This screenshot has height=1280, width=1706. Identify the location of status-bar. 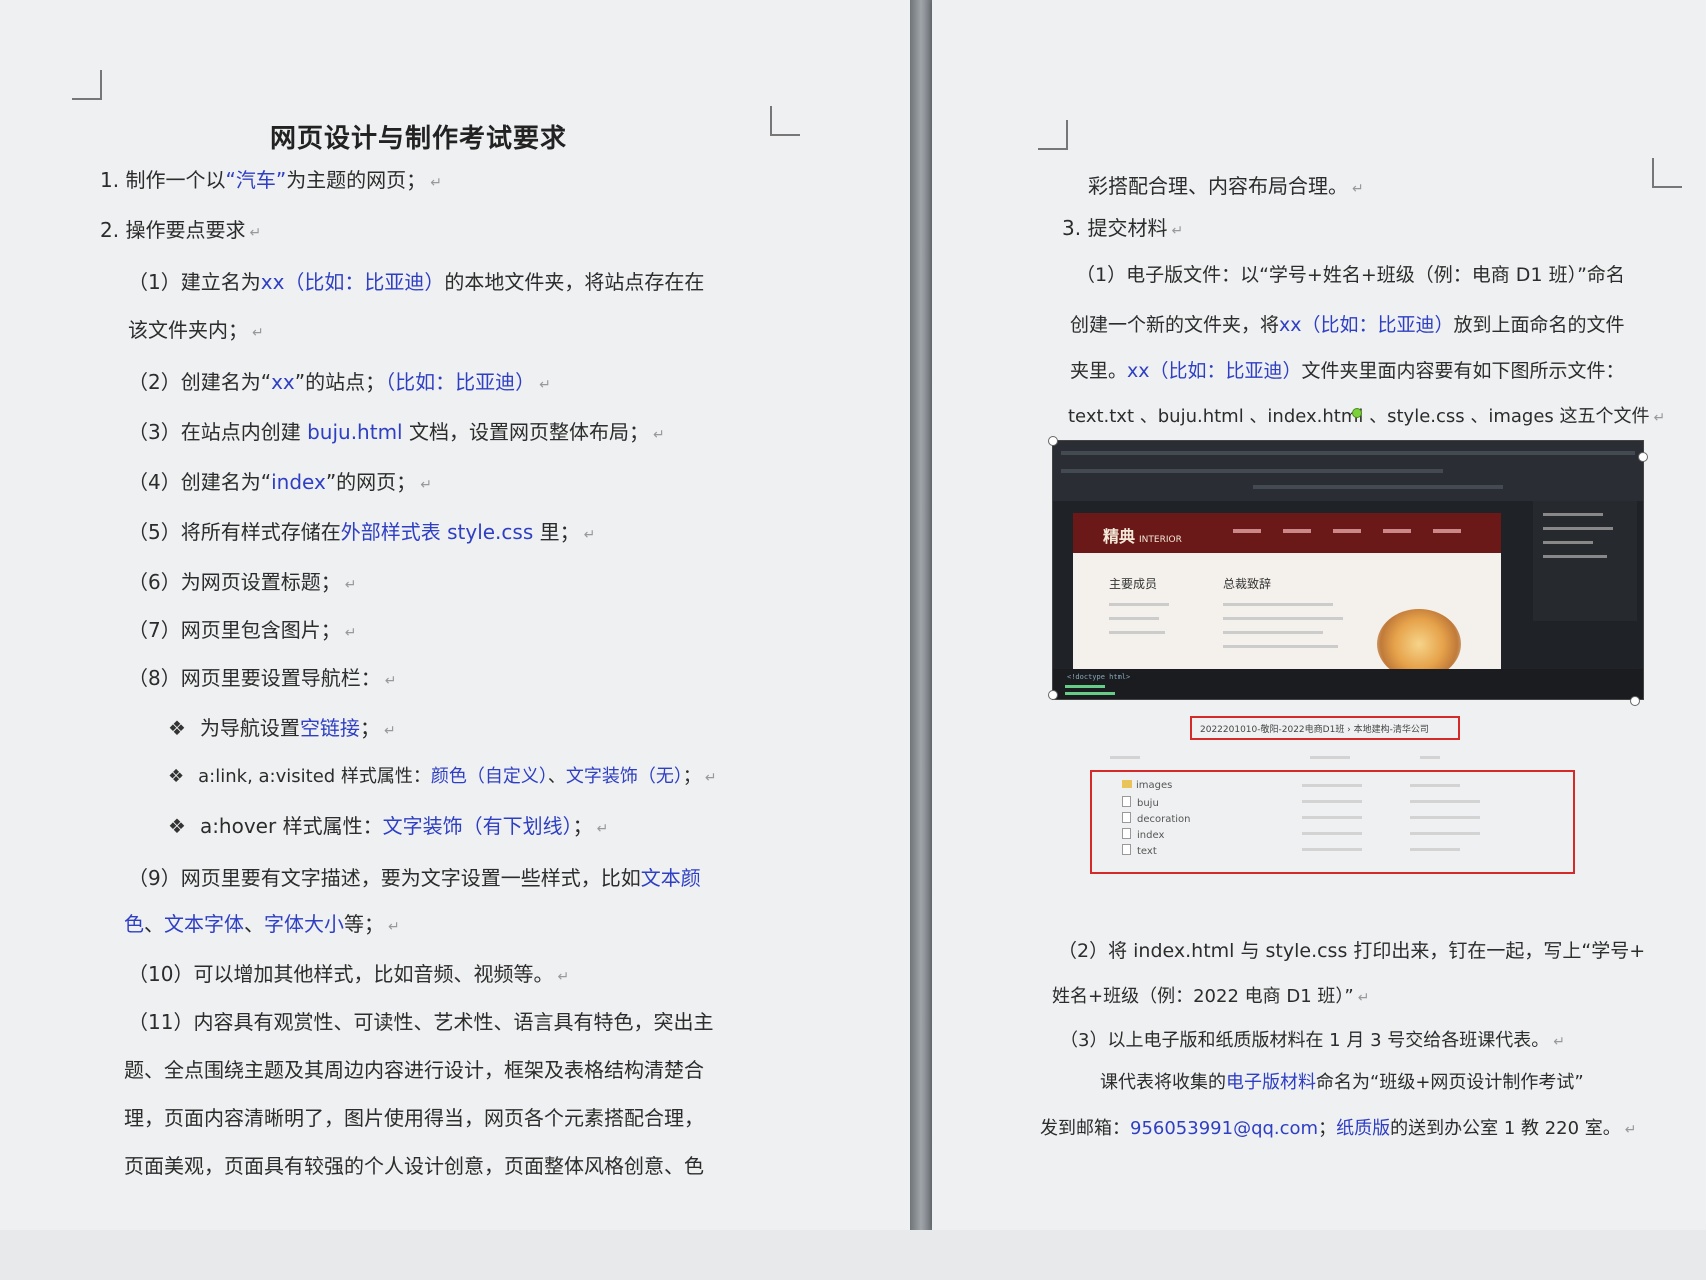
(853, 1255).